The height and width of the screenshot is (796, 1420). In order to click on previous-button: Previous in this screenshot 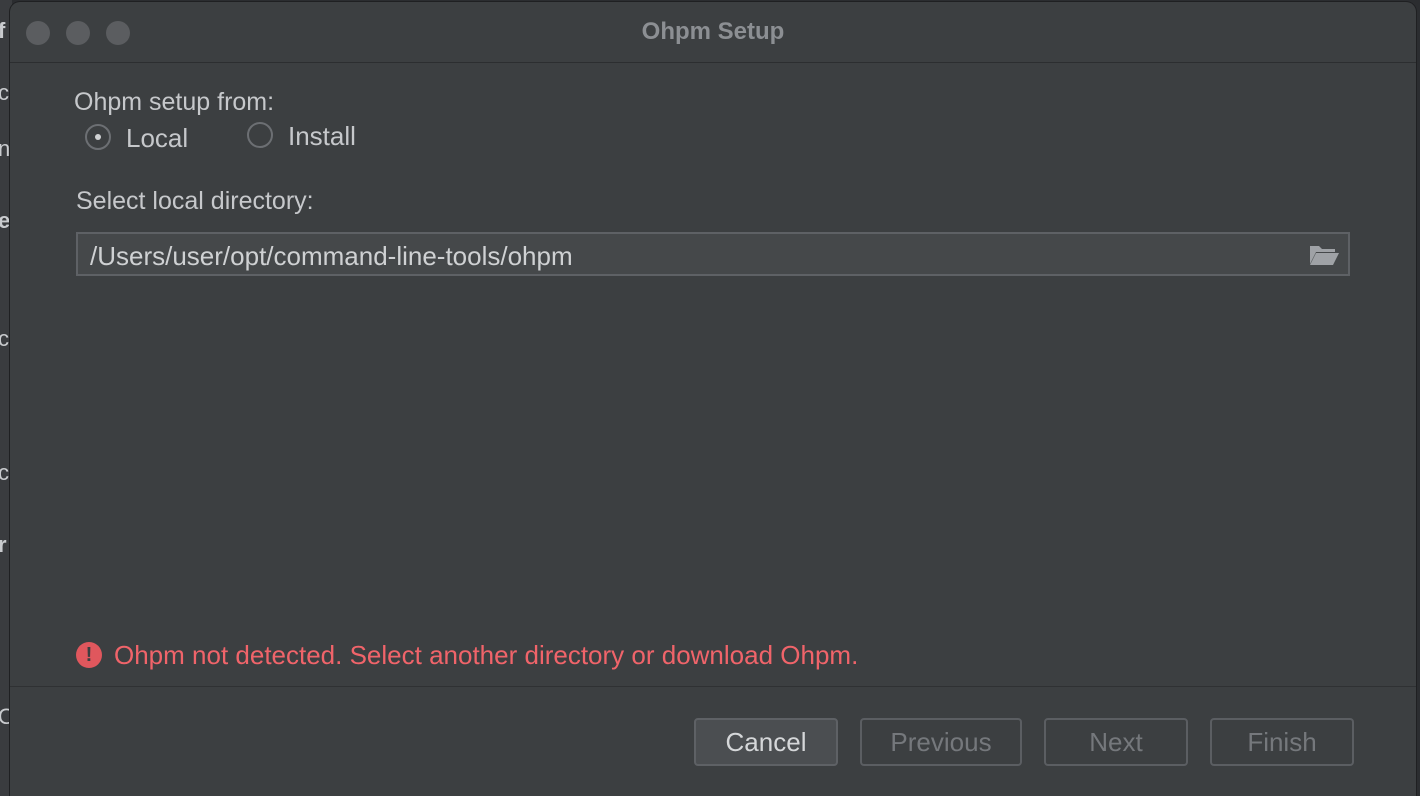, I will do `click(941, 742)`.